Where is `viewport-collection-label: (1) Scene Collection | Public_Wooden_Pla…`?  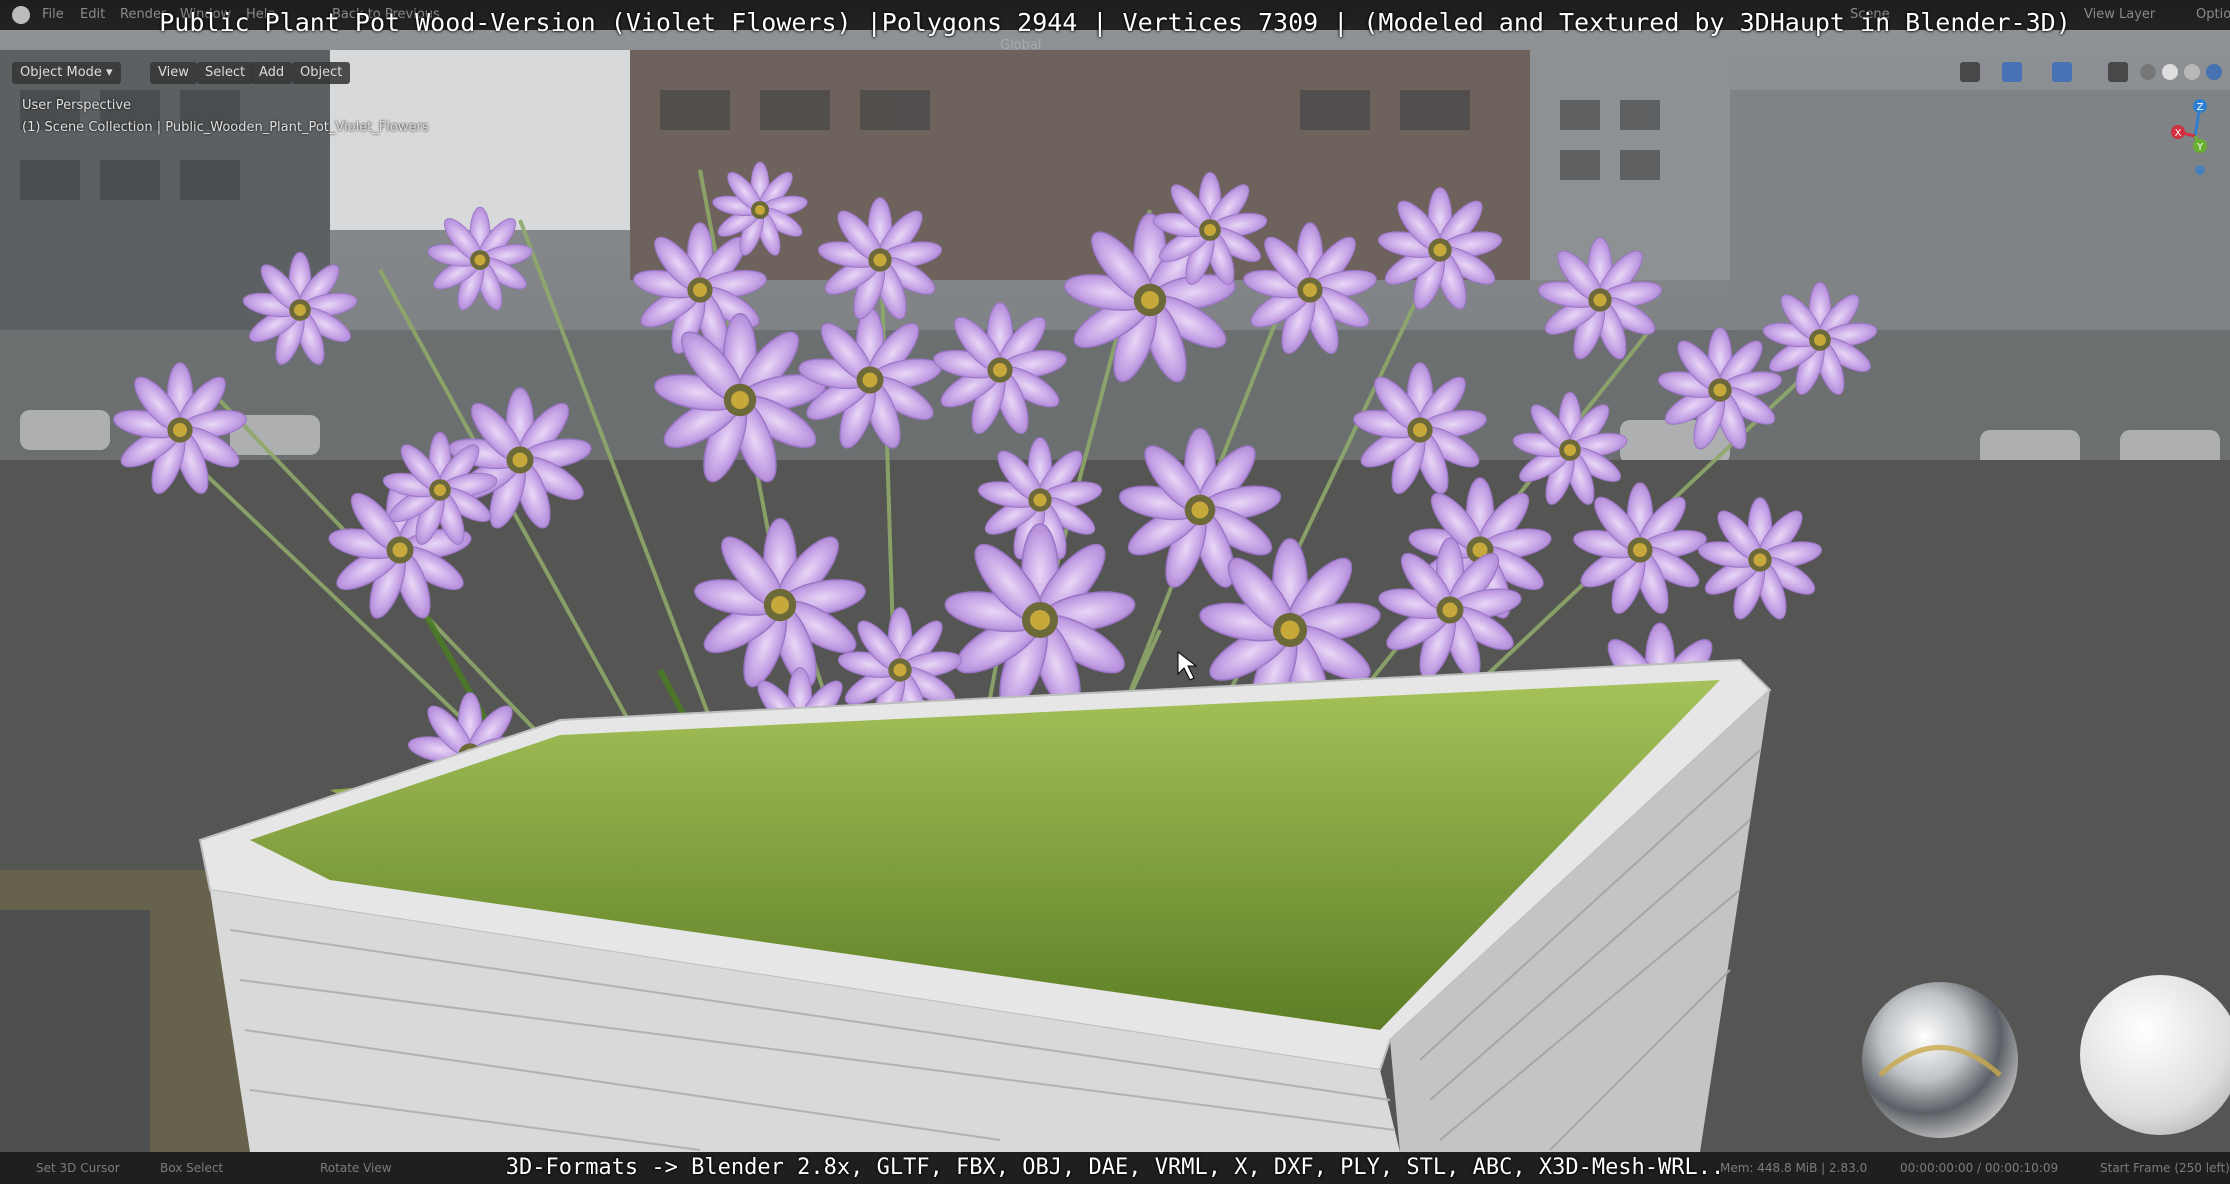 viewport-collection-label: (1) Scene Collection | Public_Wooden_Pla… is located at coordinates (225, 127).